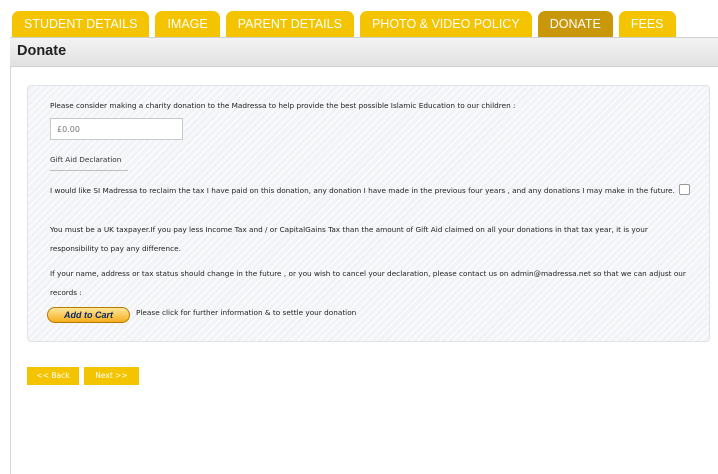 The width and height of the screenshot is (718, 474). What do you see at coordinates (364, 52) in the screenshot?
I see `page-header: Donate` at bounding box center [364, 52].